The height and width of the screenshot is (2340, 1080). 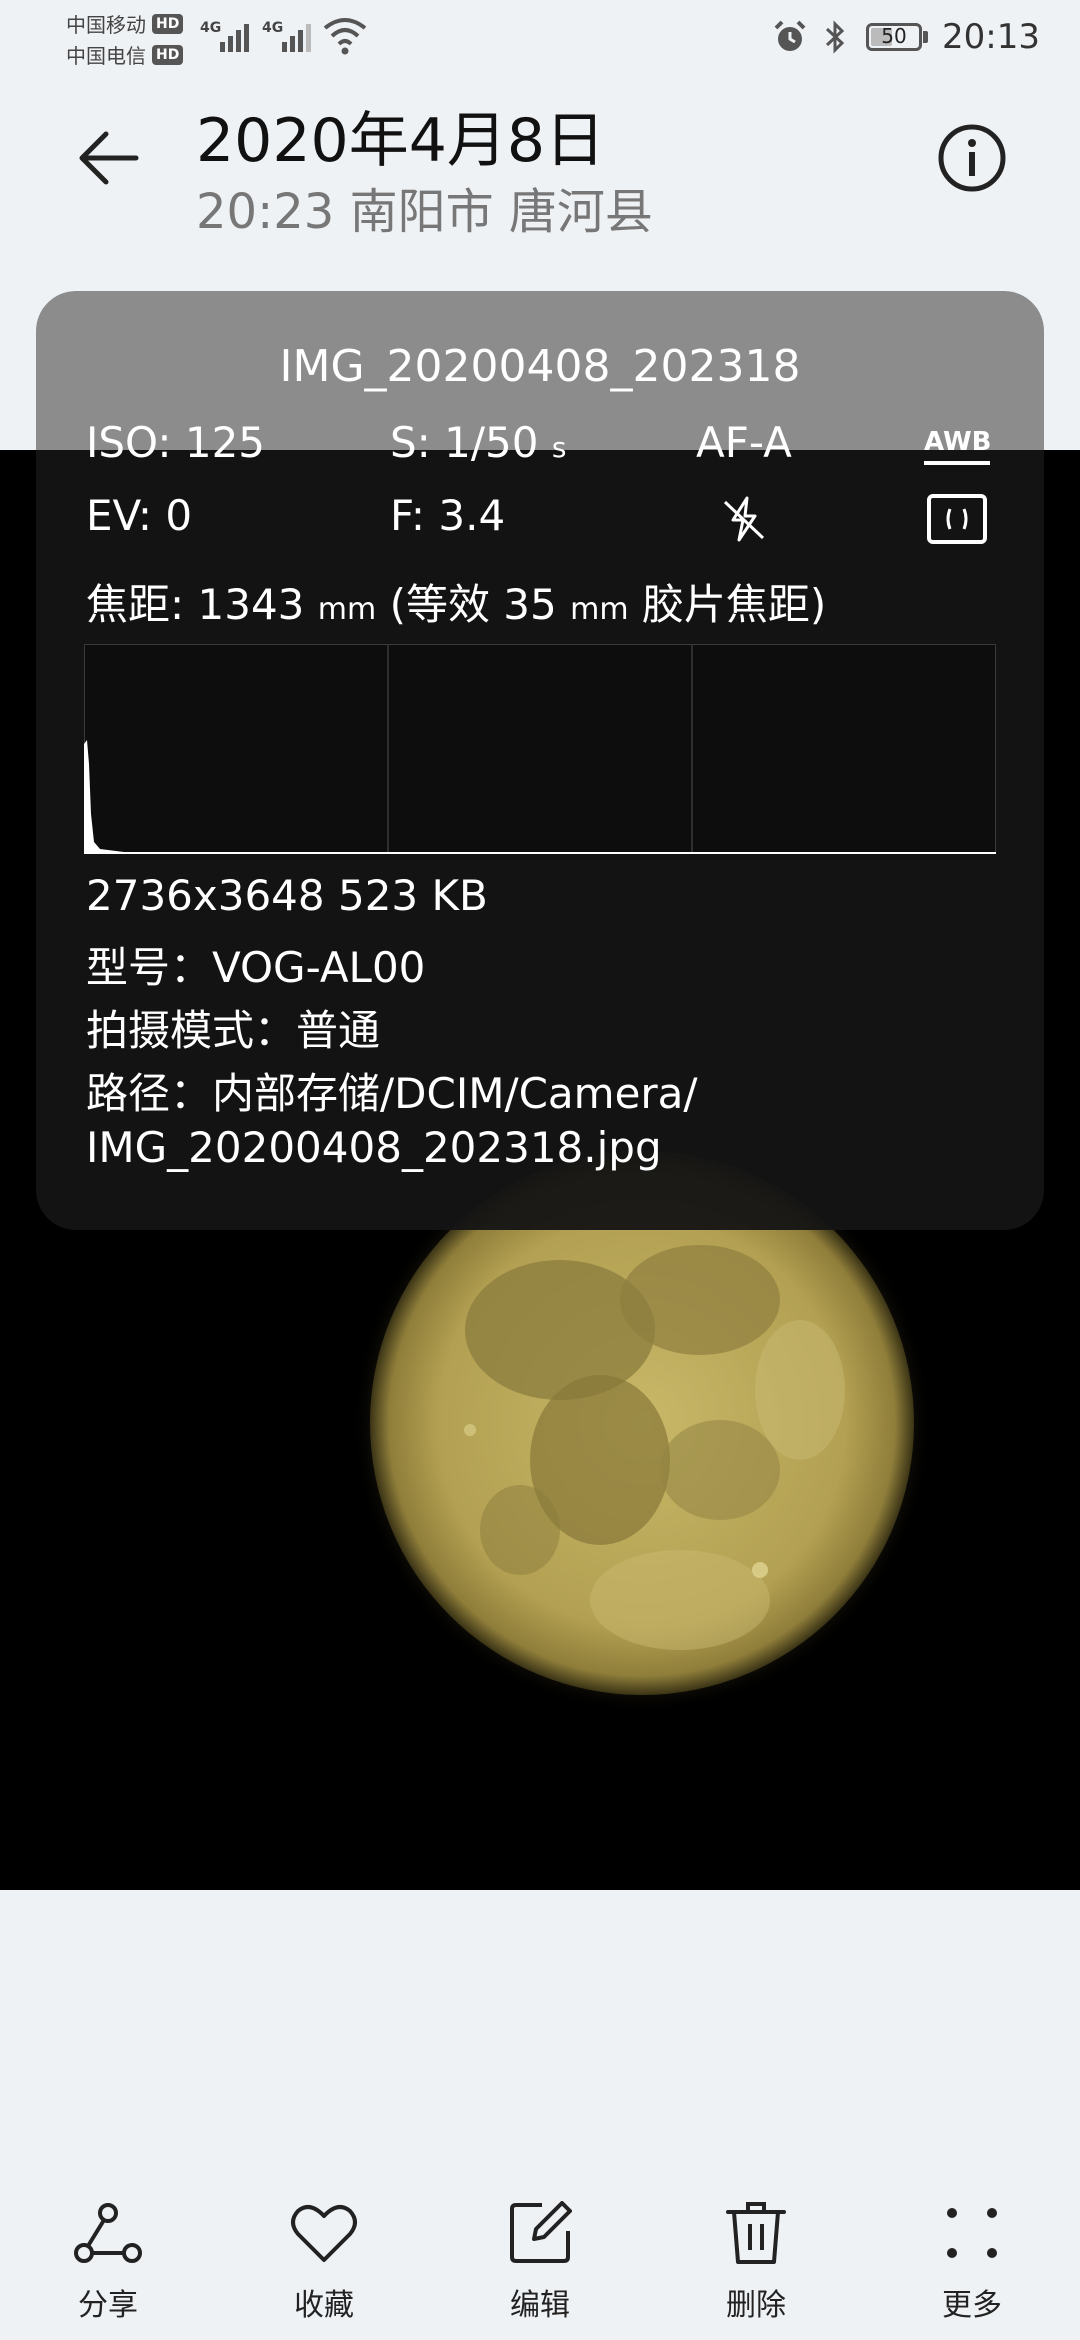 I want to click on heart-icon, so click(x=324, y=2233).